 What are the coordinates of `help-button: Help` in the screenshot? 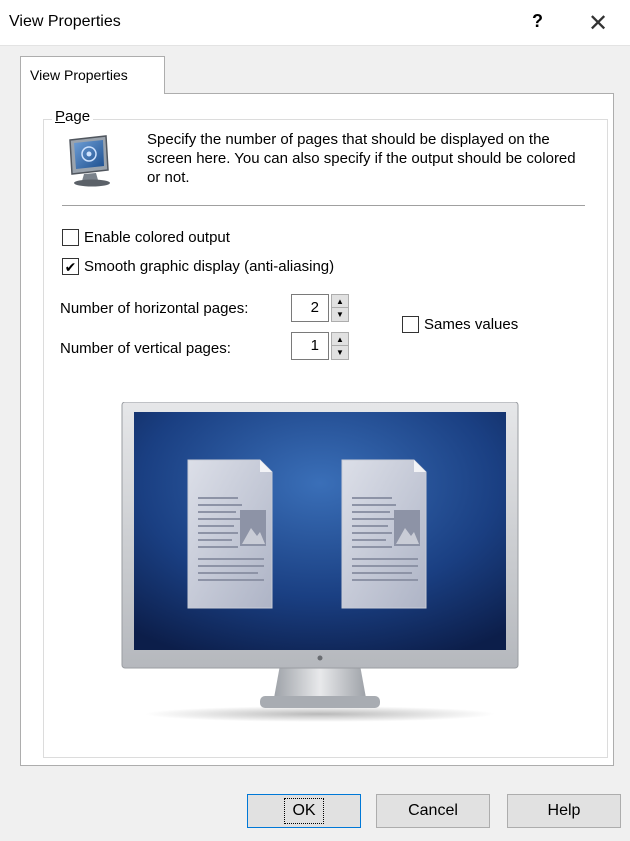 It's located at (564, 811).